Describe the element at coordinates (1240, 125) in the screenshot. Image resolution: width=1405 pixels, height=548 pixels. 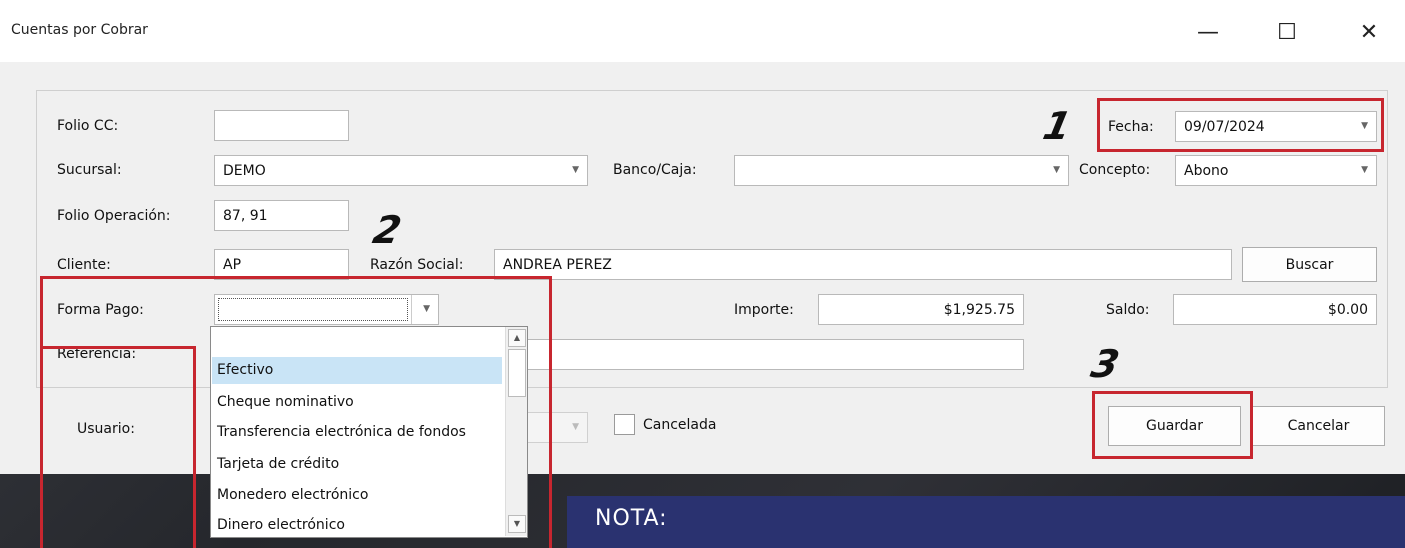
I see `annotation-box-fecha` at that location.